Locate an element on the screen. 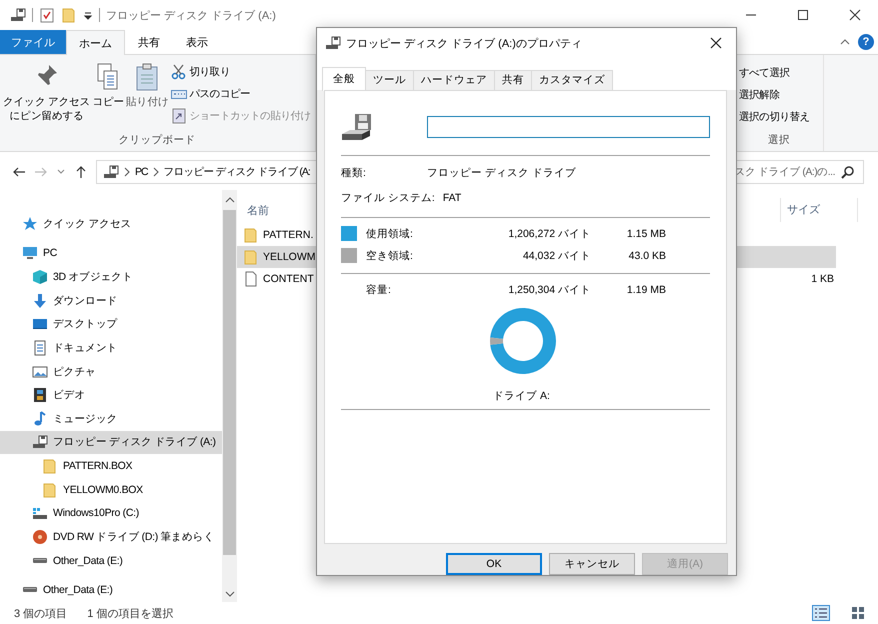 The image size is (878, 624). status-text: 1 個の項目を選択 is located at coordinates (130, 613).